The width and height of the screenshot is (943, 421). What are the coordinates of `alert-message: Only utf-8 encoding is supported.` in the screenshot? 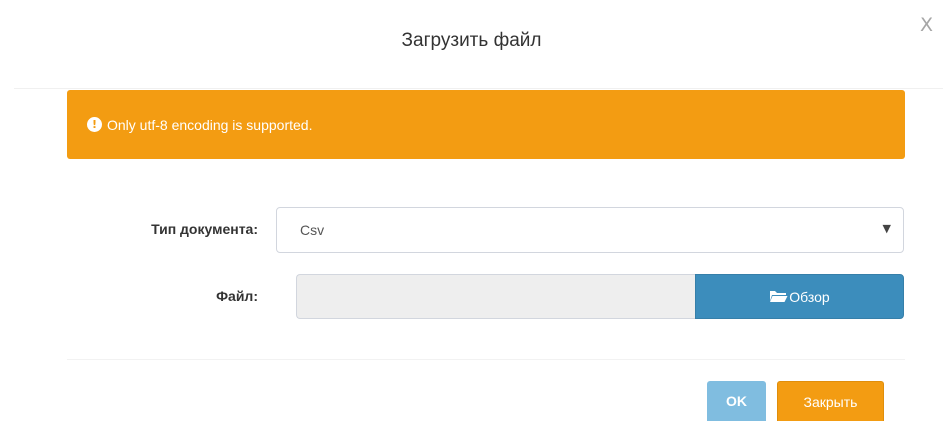 It's located at (210, 124).